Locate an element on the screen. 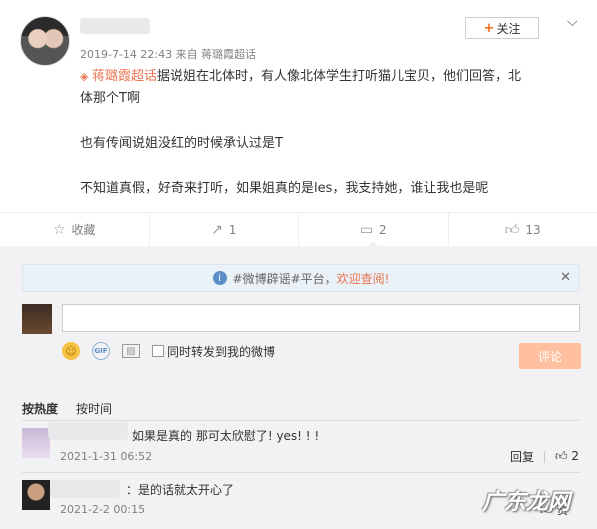  info-icon: i is located at coordinates (219, 278).